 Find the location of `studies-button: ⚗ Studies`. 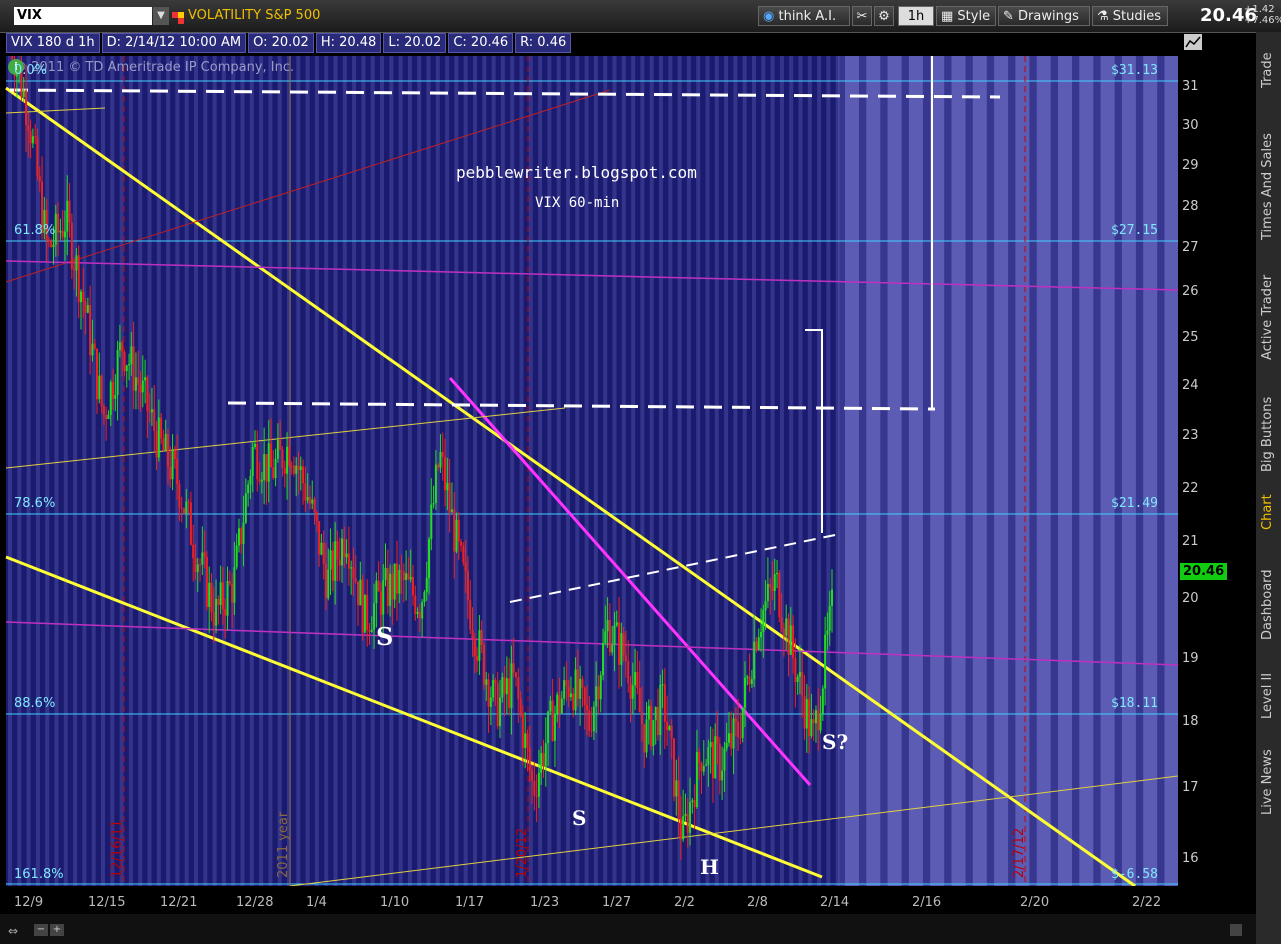

studies-button: ⚗ Studies is located at coordinates (1130, 16).